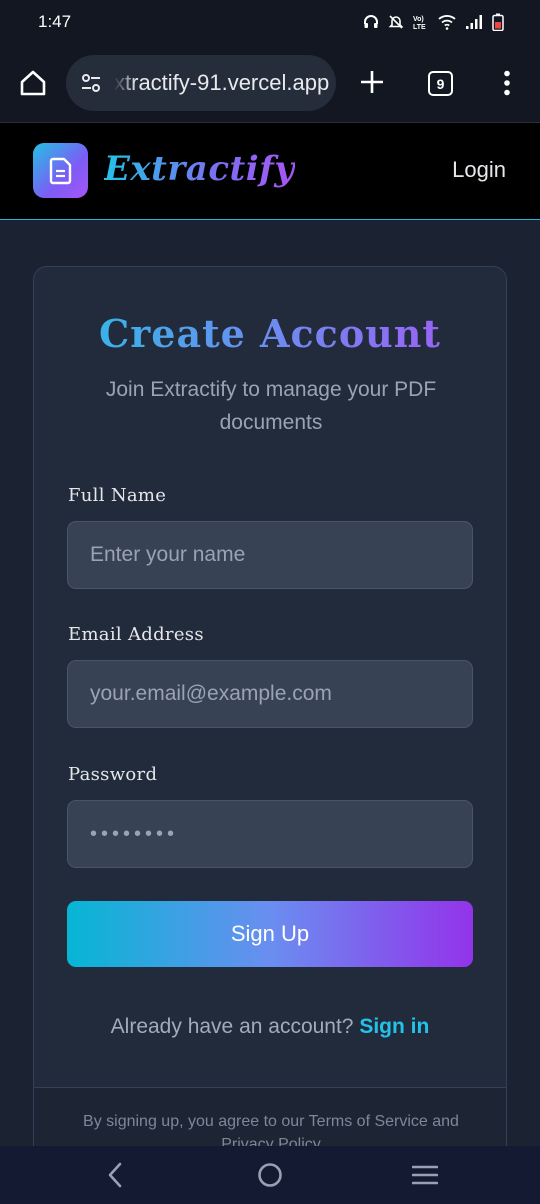 This screenshot has height=1204, width=540. What do you see at coordinates (270, 555) in the screenshot?
I see `name-input` at bounding box center [270, 555].